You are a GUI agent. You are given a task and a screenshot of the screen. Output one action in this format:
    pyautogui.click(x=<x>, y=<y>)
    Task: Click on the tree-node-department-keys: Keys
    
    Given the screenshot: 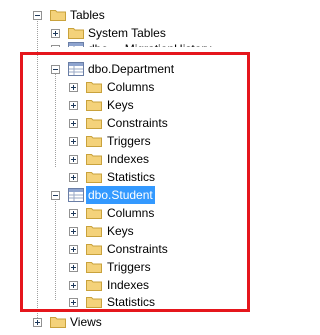 What is the action you would take?
    pyautogui.click(x=130, y=105)
    